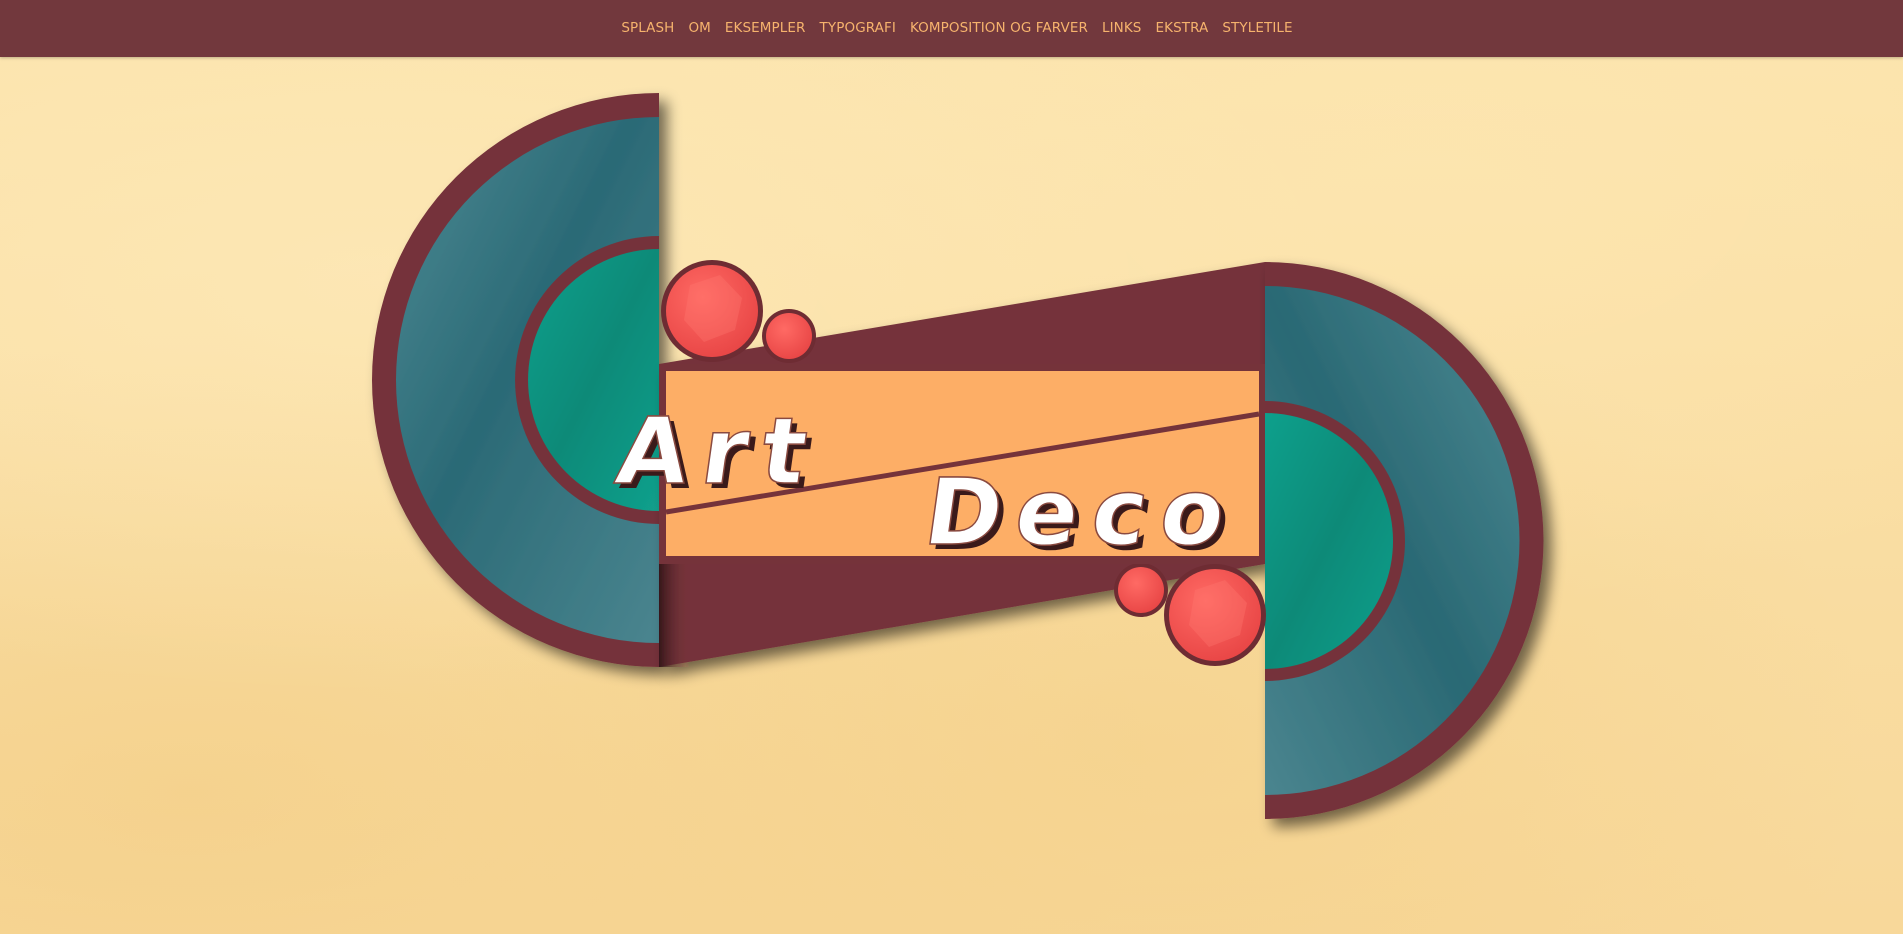  What do you see at coordinates (1122, 28) in the screenshot?
I see `nav-link-links: LINKS` at bounding box center [1122, 28].